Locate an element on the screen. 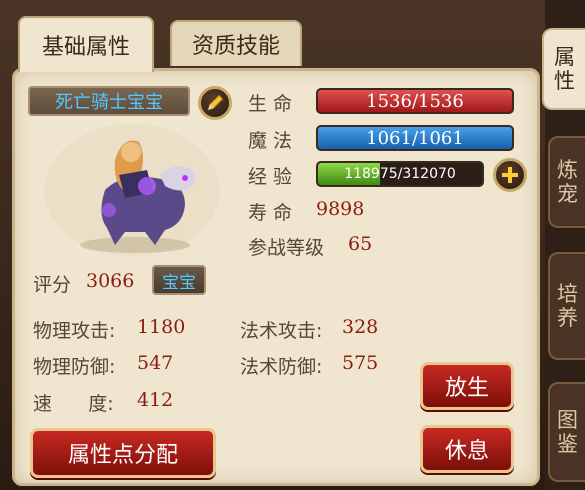 The height and width of the screenshot is (490, 585). allocate-points-button: 属性点分配 is located at coordinates (123, 453).